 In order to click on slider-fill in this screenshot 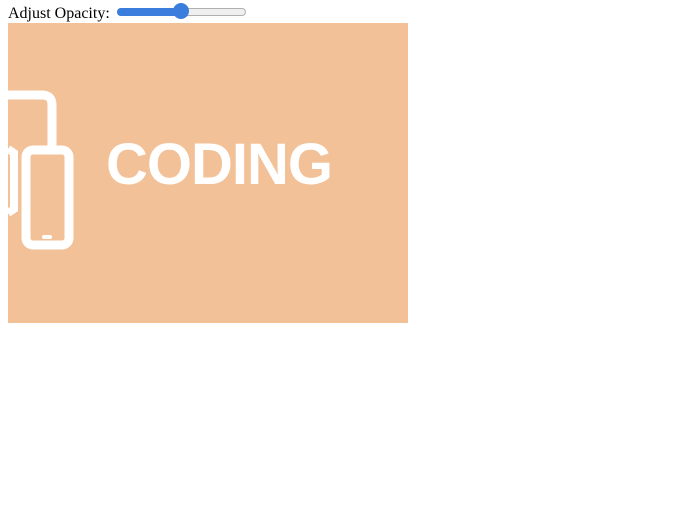, I will do `click(149, 12)`.